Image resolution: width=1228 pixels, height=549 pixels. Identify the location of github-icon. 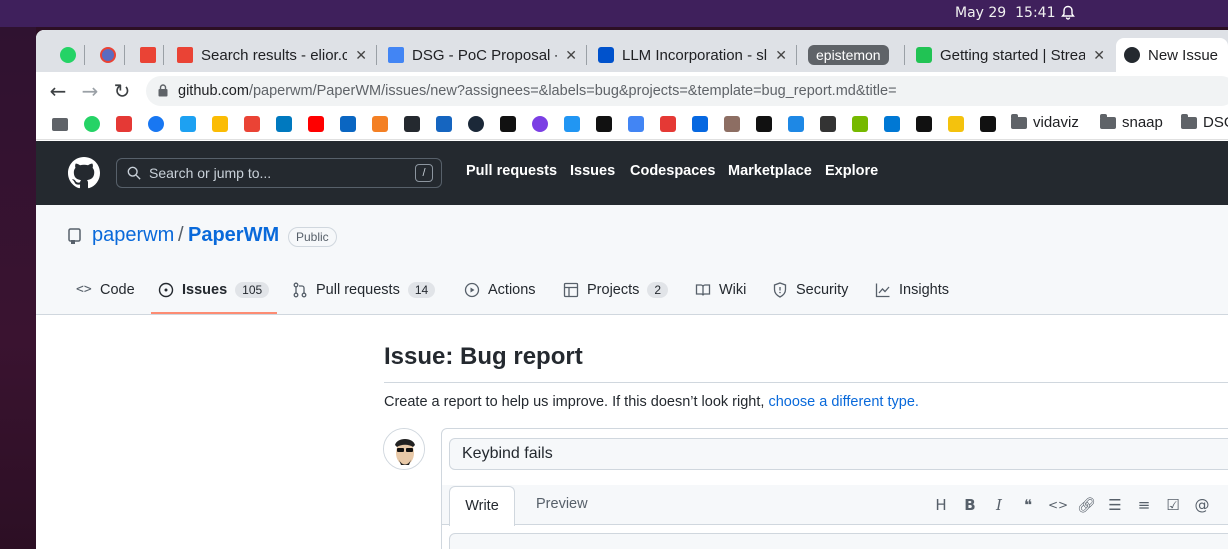
(412, 124).